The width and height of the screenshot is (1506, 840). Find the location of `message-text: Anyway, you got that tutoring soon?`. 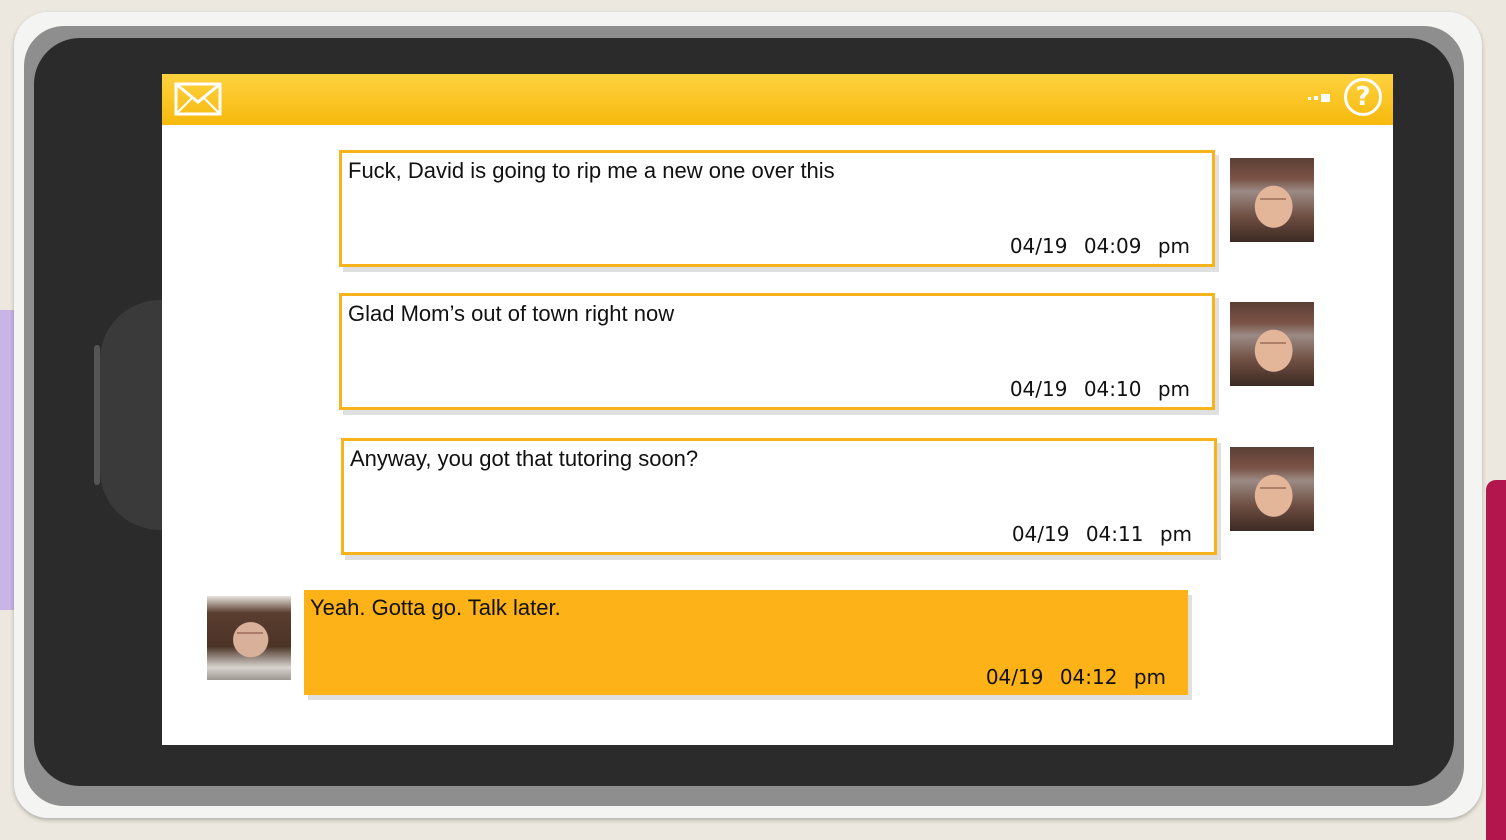

message-text: Anyway, you got that tutoring soon? is located at coordinates (524, 458).